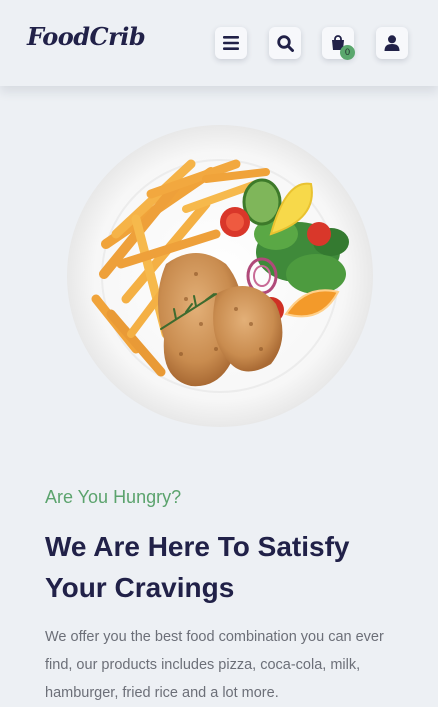 The image size is (438, 707). Describe the element at coordinates (86, 36) in the screenshot. I see `brand-logo: FoodCrib` at that location.